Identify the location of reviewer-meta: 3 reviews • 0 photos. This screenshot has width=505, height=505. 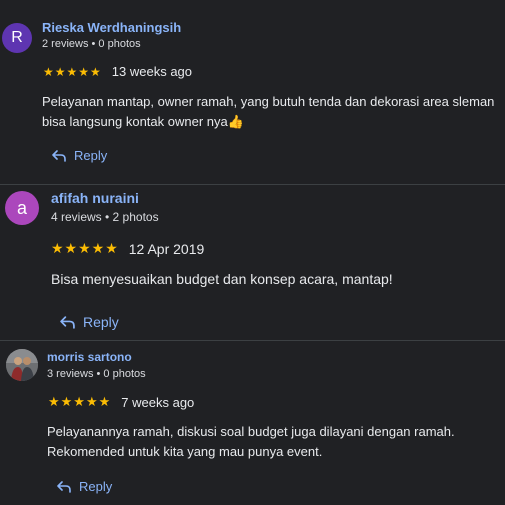
(96, 374).